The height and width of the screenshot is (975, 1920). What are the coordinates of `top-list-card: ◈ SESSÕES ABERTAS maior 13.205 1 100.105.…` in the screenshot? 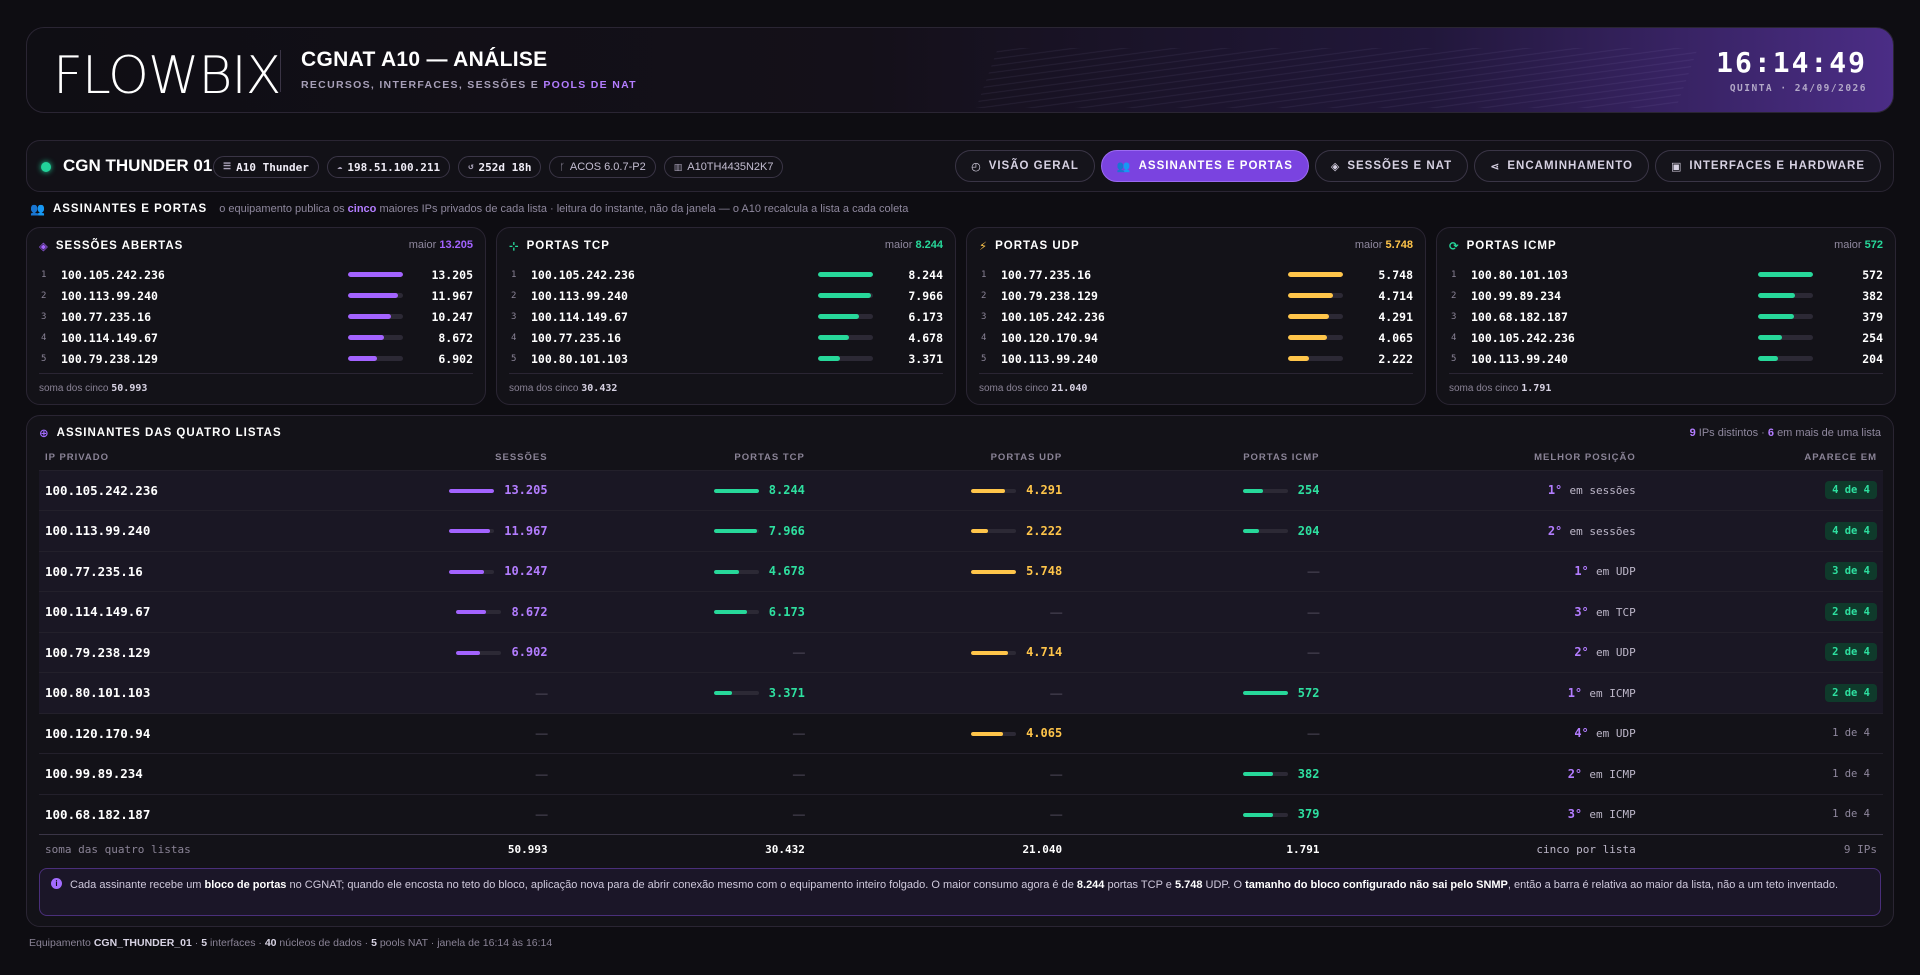 It's located at (256, 316).